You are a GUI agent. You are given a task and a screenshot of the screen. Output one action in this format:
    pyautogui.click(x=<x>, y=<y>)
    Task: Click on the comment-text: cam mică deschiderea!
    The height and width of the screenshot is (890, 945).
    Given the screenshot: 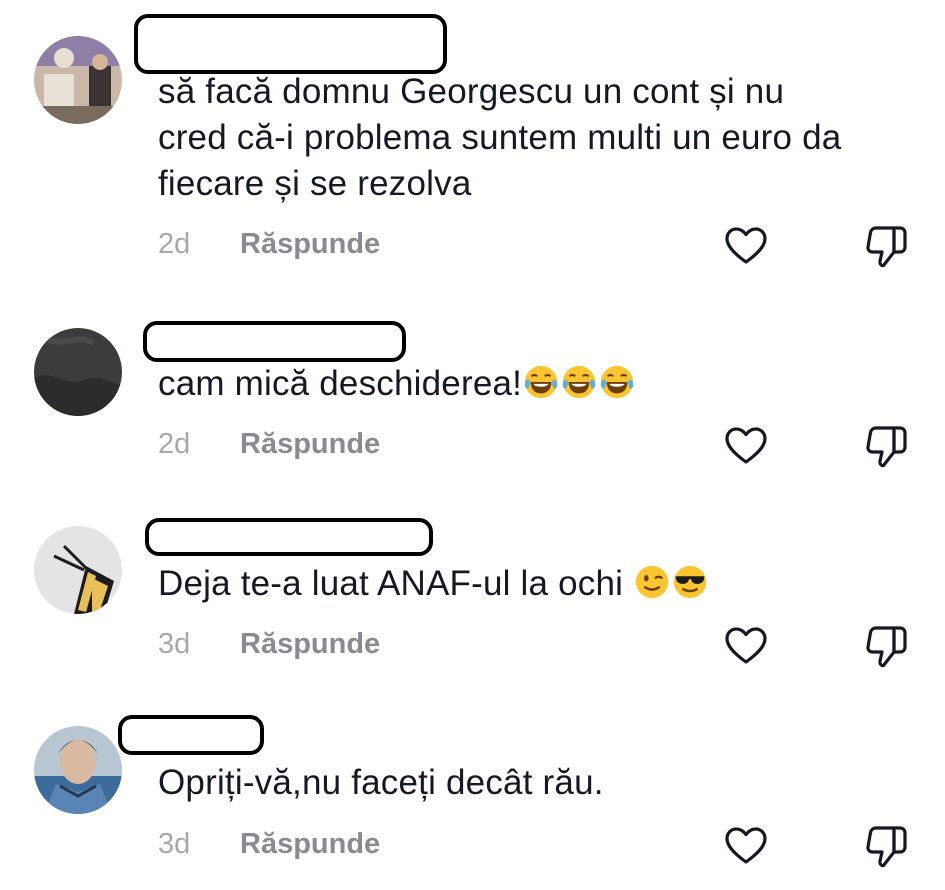 What is the action you would take?
    pyautogui.click(x=543, y=384)
    